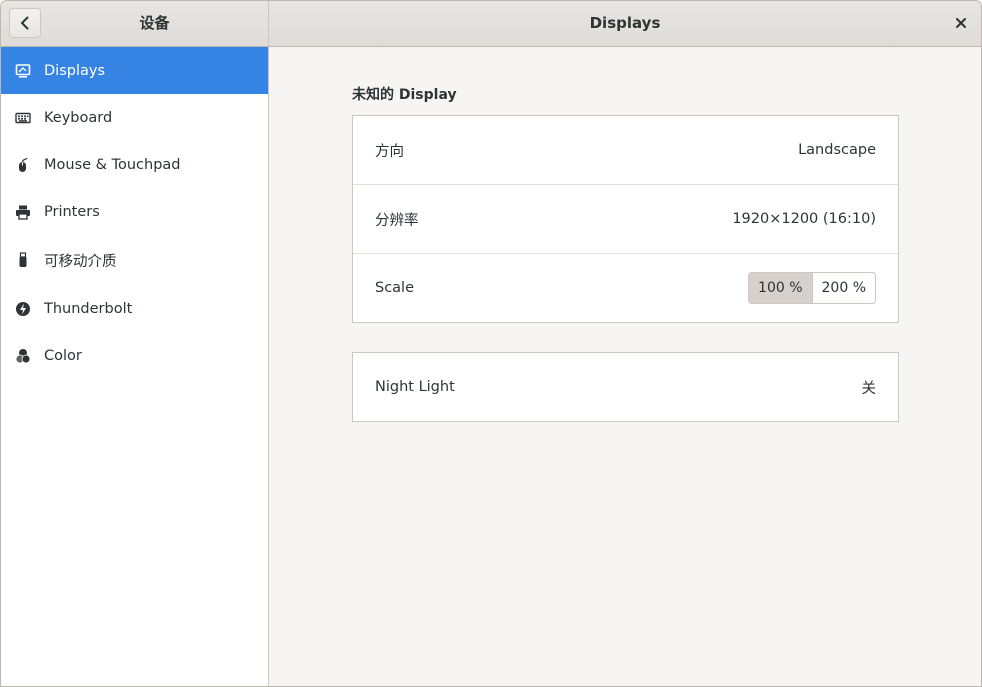 This screenshot has width=982, height=687. What do you see at coordinates (23, 212) in the screenshot?
I see `printer-icon` at bounding box center [23, 212].